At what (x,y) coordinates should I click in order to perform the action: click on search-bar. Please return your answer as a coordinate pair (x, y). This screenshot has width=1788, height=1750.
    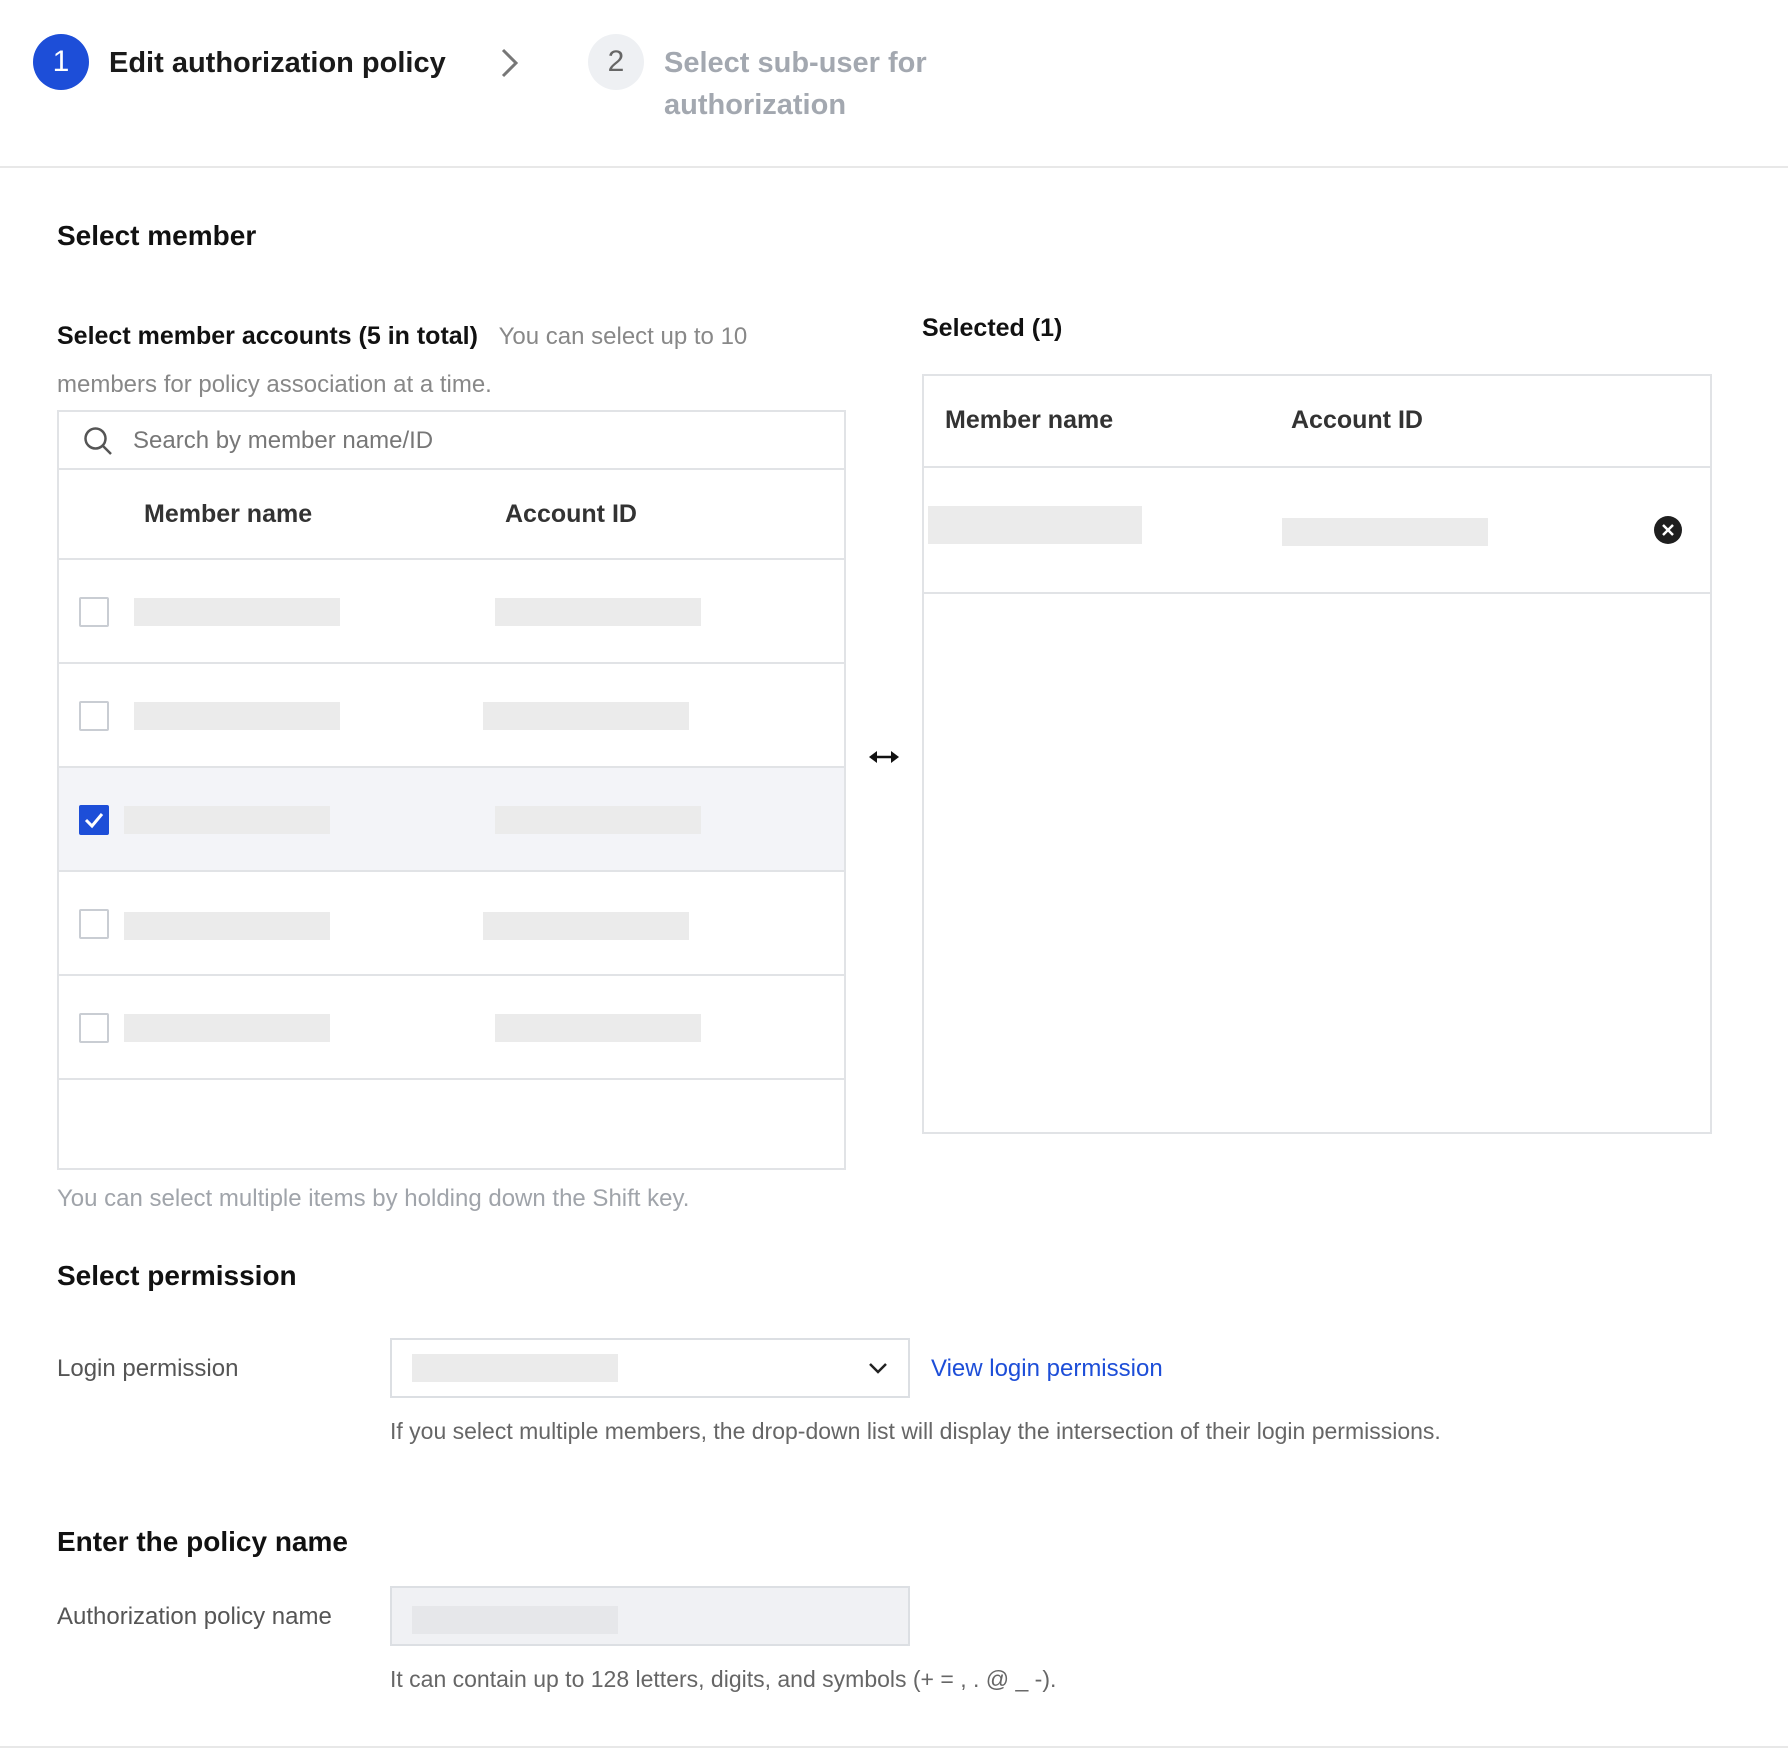
    Looking at the image, I should click on (451, 441).